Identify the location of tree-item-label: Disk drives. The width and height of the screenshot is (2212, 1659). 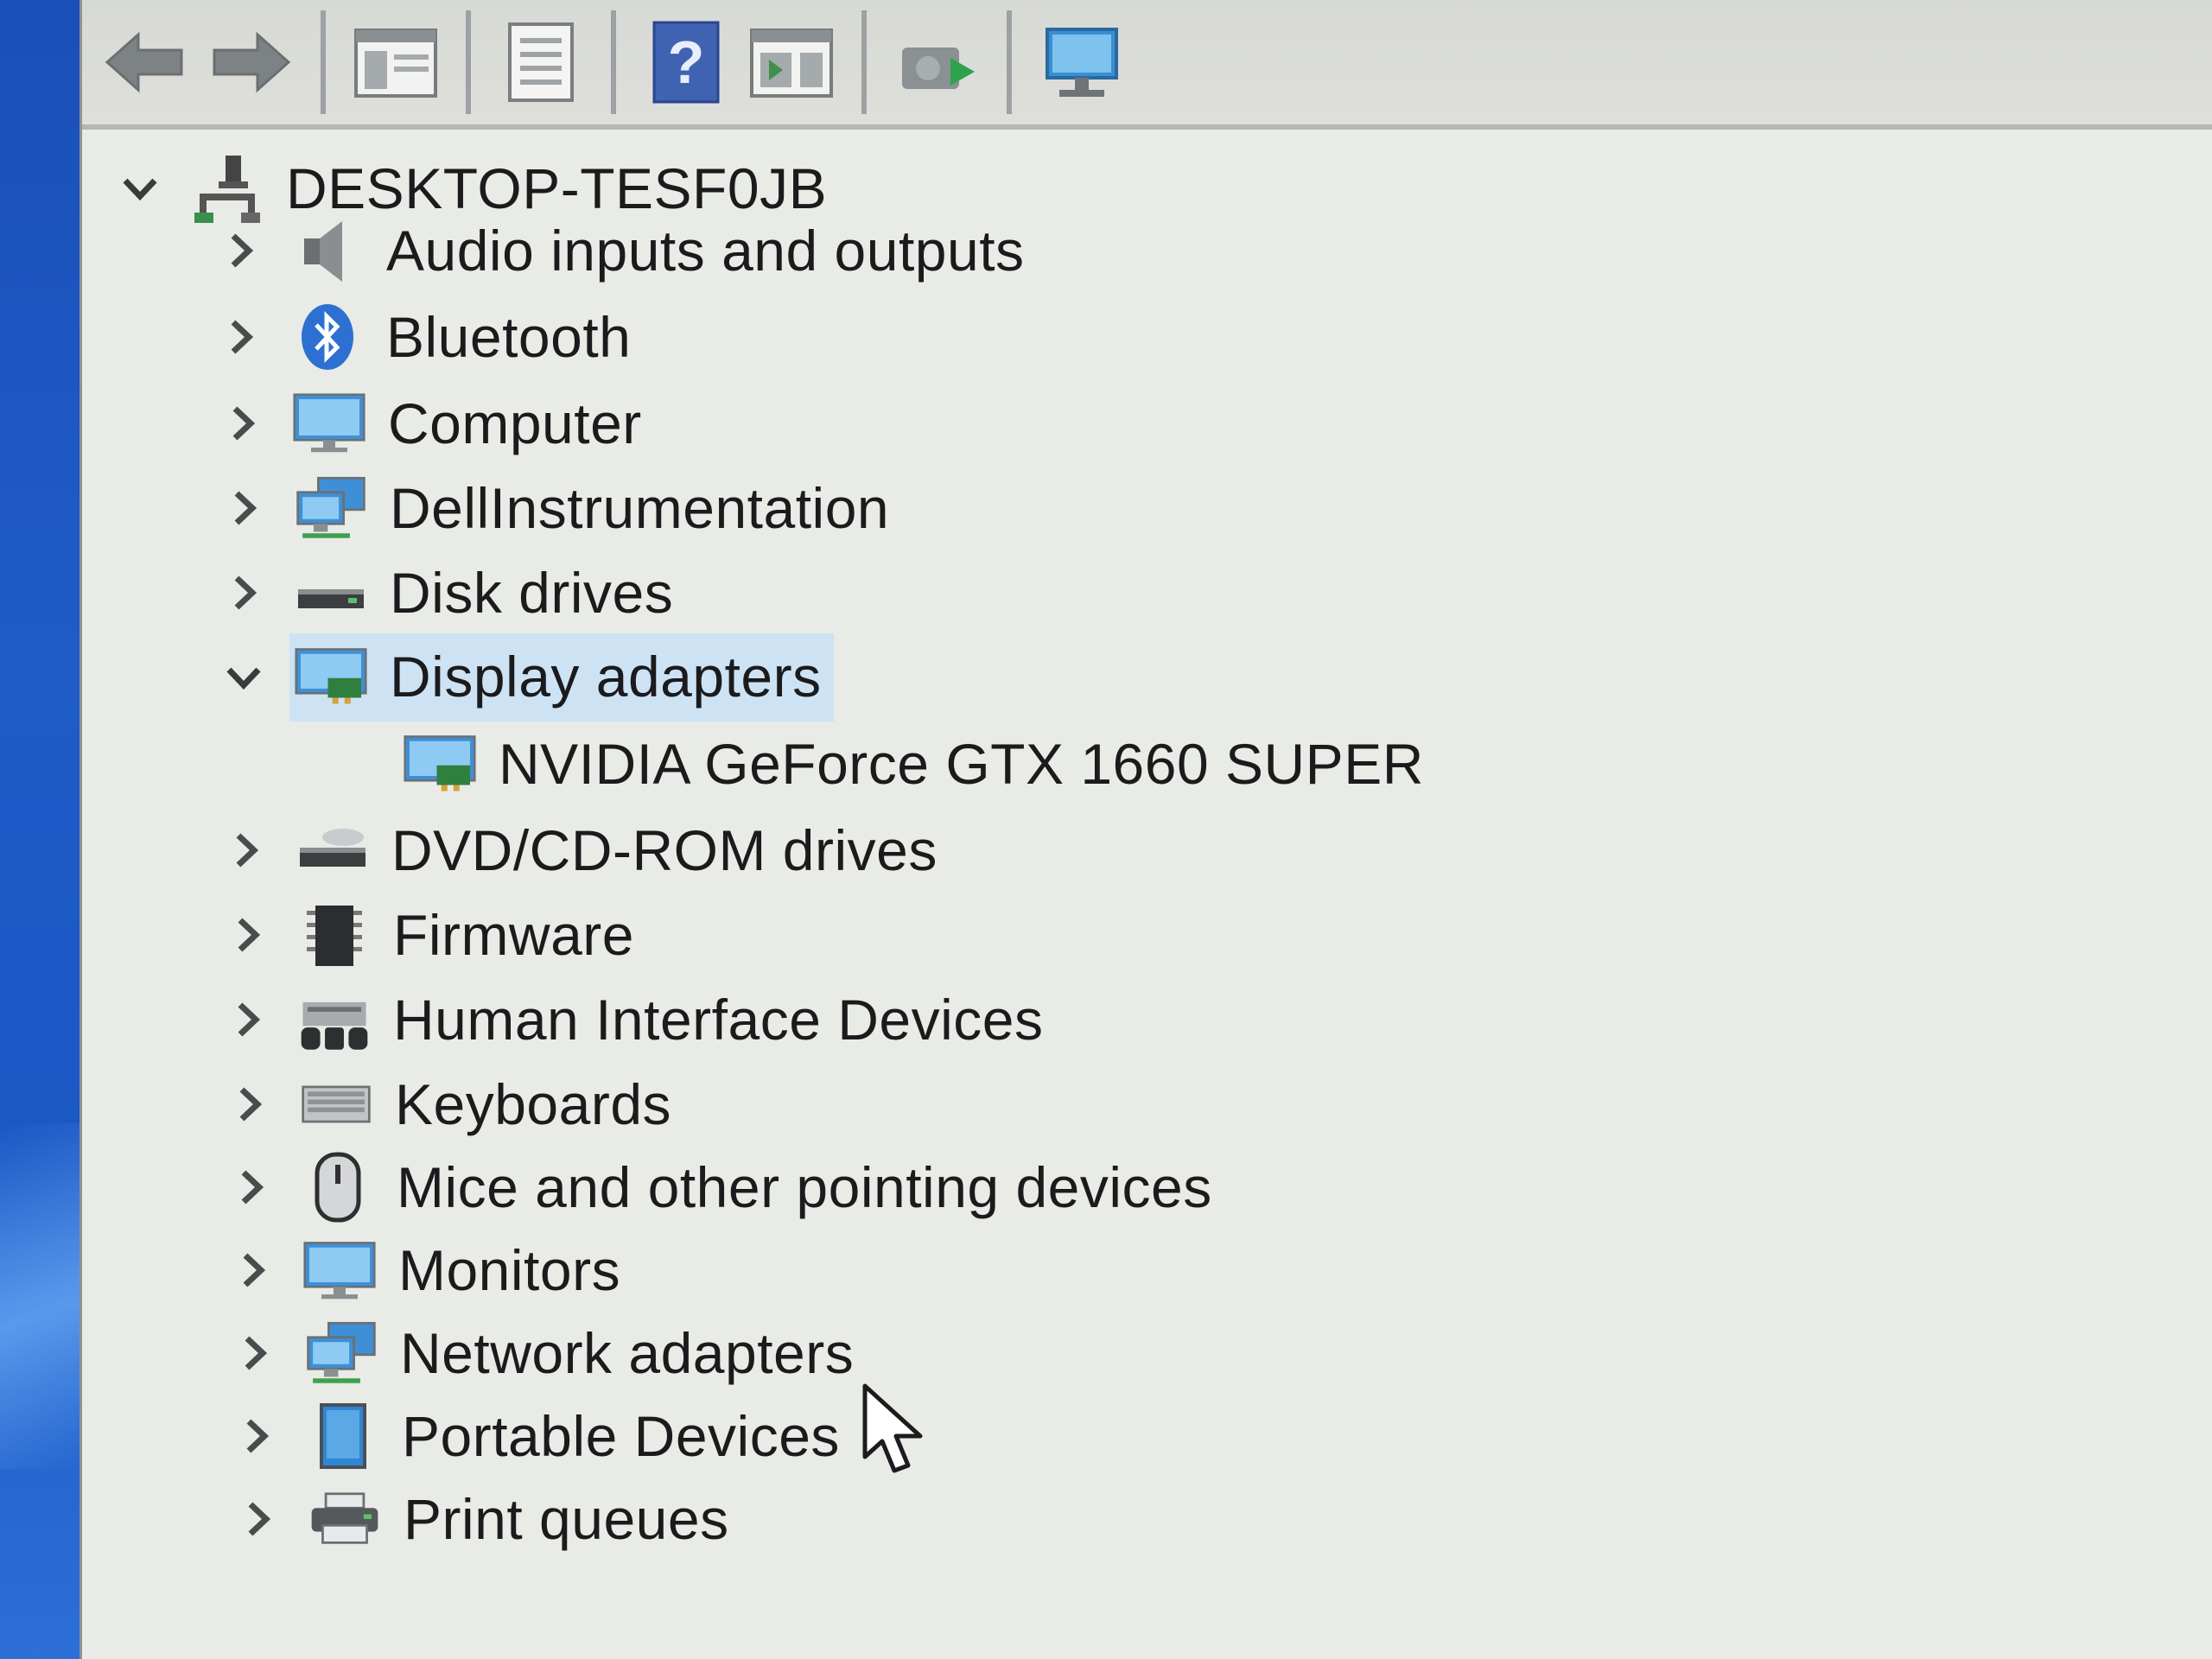
(532, 593).